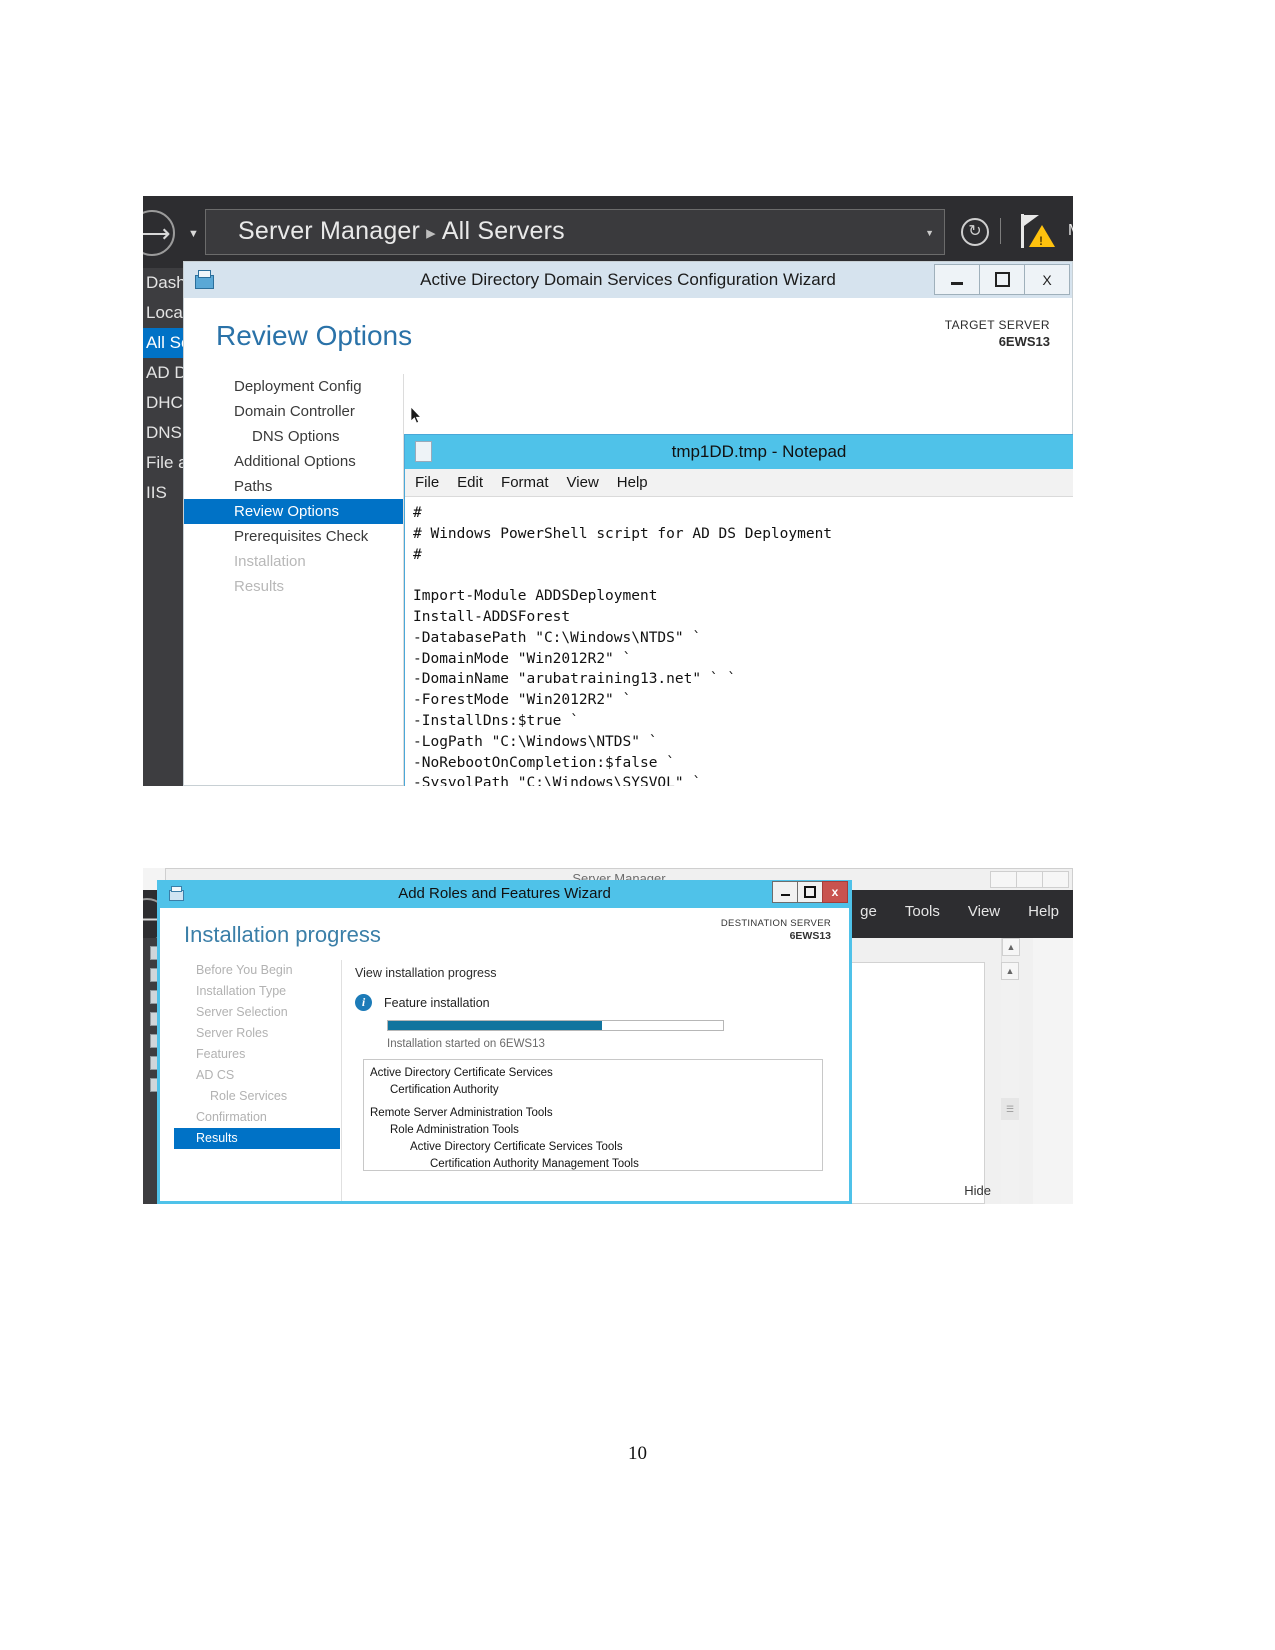 This screenshot has height=1650, width=1275. What do you see at coordinates (293, 411) in the screenshot?
I see `step-domain-controller-options: Domain Controller` at bounding box center [293, 411].